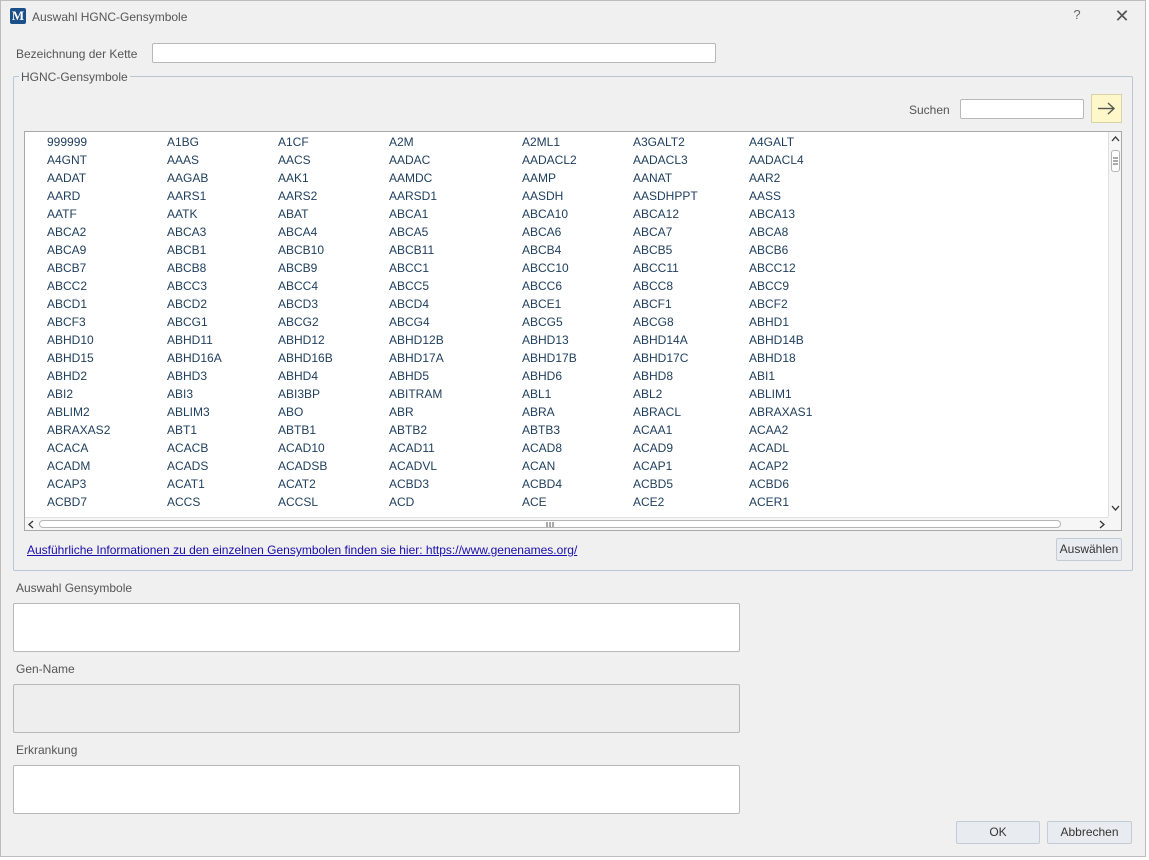 Image resolution: width=1149 pixels, height=860 pixels. Describe the element at coordinates (772, 214) in the screenshot. I see `gene-symbol-item: ABCA13` at that location.